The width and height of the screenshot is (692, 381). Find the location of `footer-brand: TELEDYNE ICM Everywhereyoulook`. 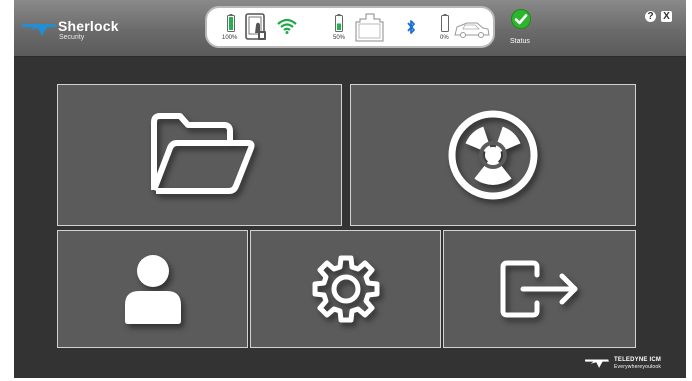

footer-brand: TELEDYNE ICM Everywhereyoulook is located at coordinates (637, 364).